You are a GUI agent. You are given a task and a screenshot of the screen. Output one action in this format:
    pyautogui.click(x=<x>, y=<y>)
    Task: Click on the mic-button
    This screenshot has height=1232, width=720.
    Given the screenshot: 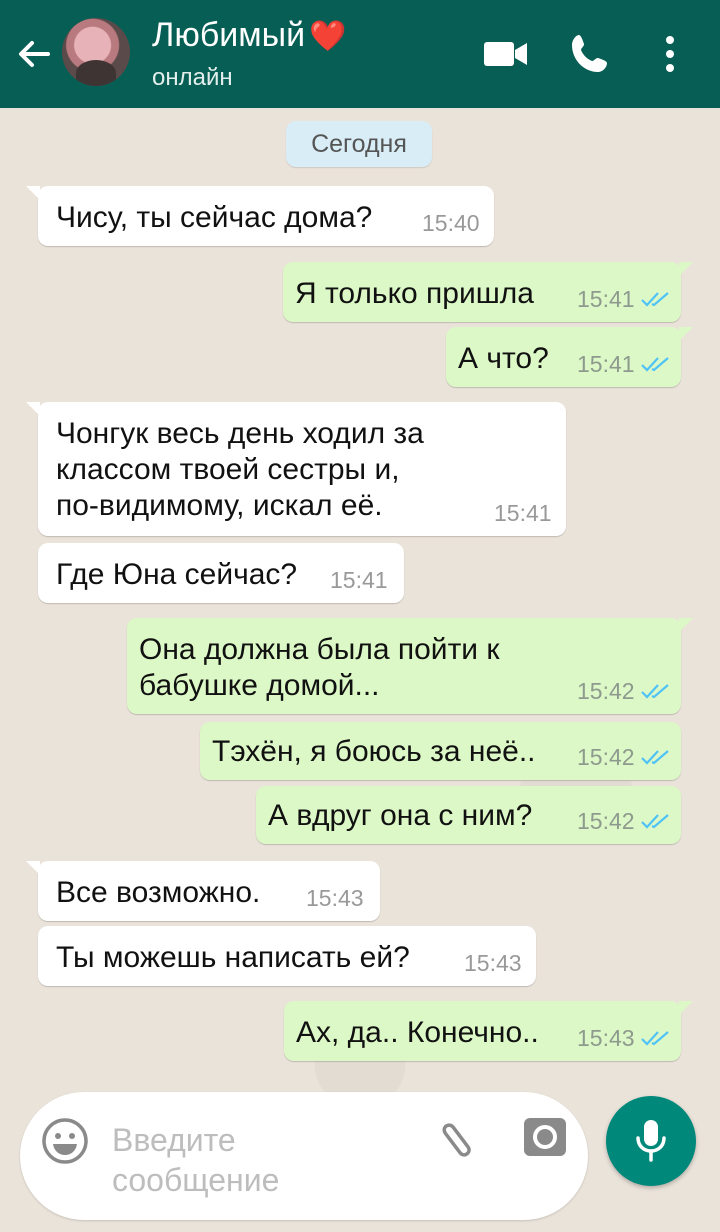 What is the action you would take?
    pyautogui.click(x=651, y=1141)
    